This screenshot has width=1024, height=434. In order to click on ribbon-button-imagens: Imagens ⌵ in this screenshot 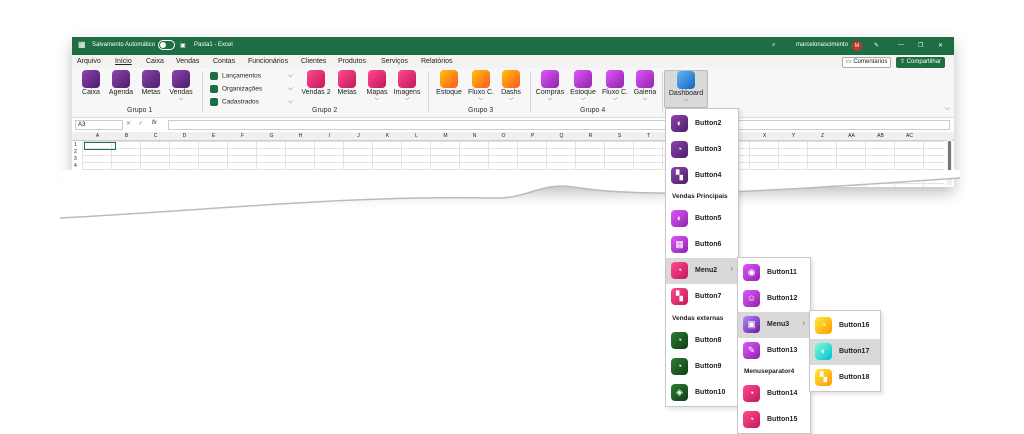, I will do `click(407, 86)`.